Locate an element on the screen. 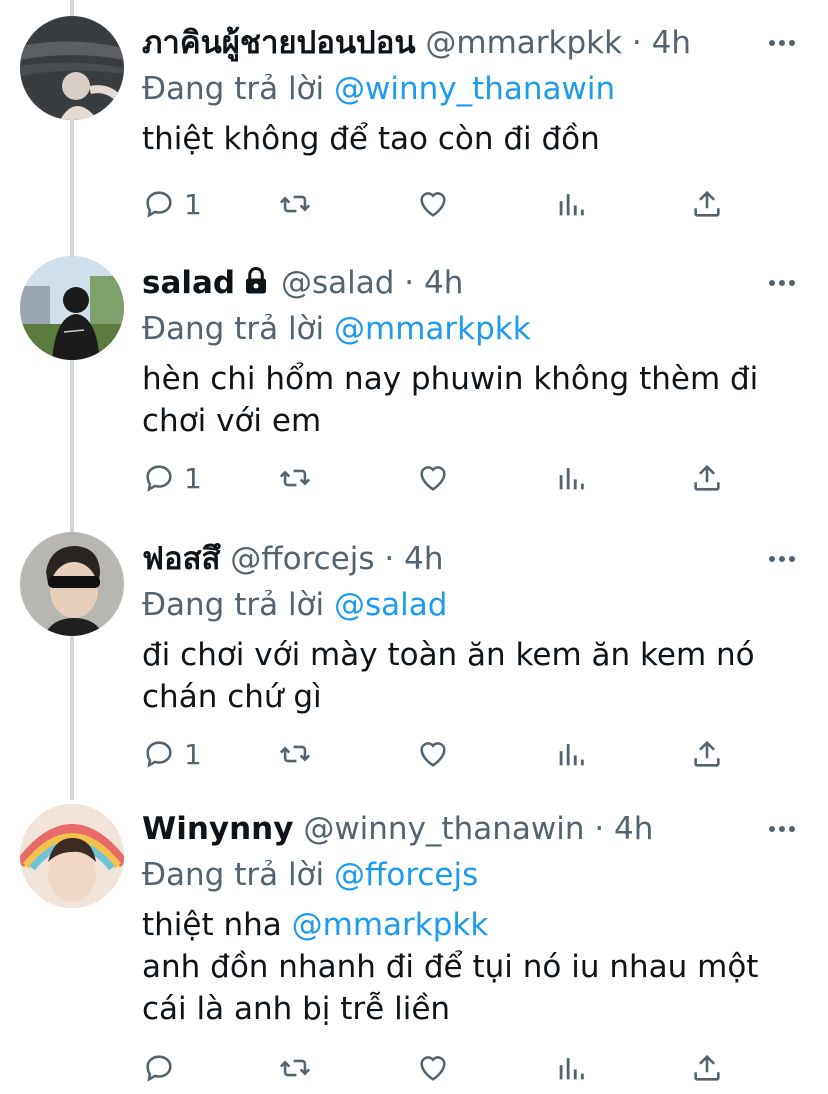  user-handle: @winny_thanawin is located at coordinates (443, 829).